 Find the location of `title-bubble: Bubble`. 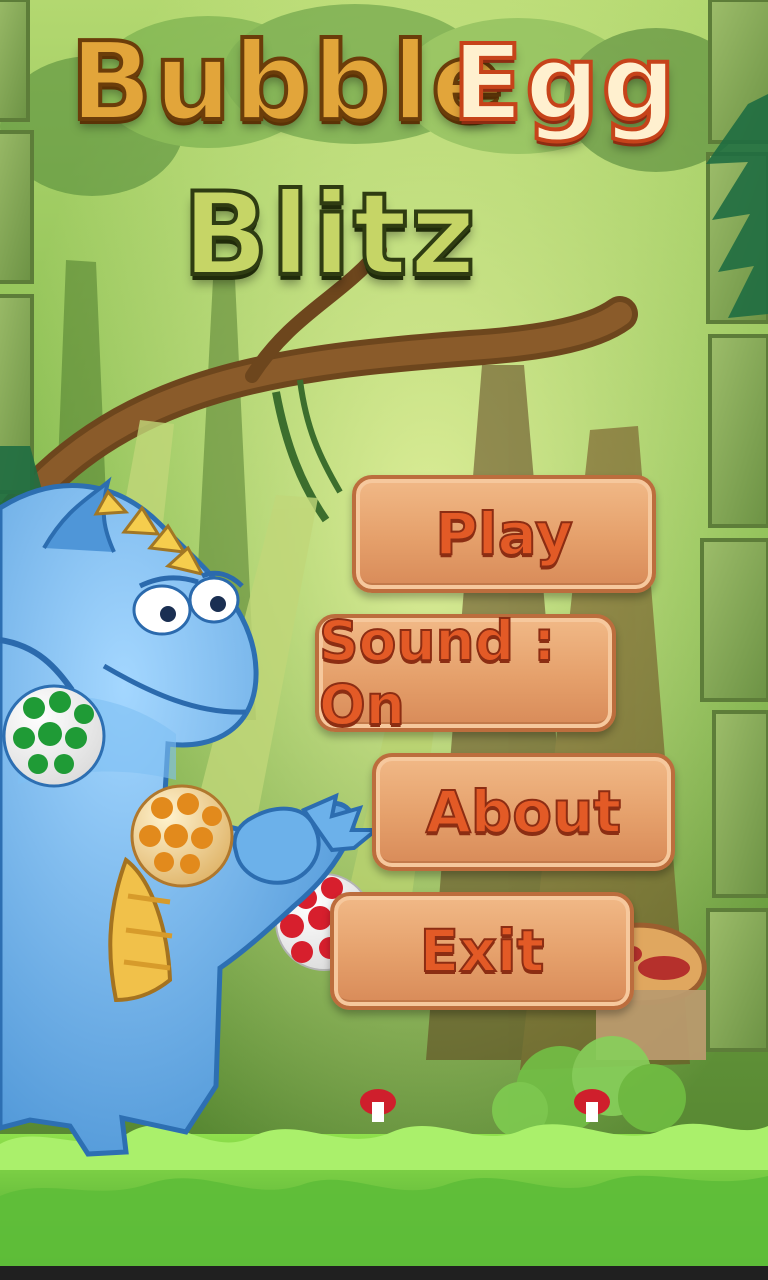

title-bubble: Bubble is located at coordinates (287, 82).